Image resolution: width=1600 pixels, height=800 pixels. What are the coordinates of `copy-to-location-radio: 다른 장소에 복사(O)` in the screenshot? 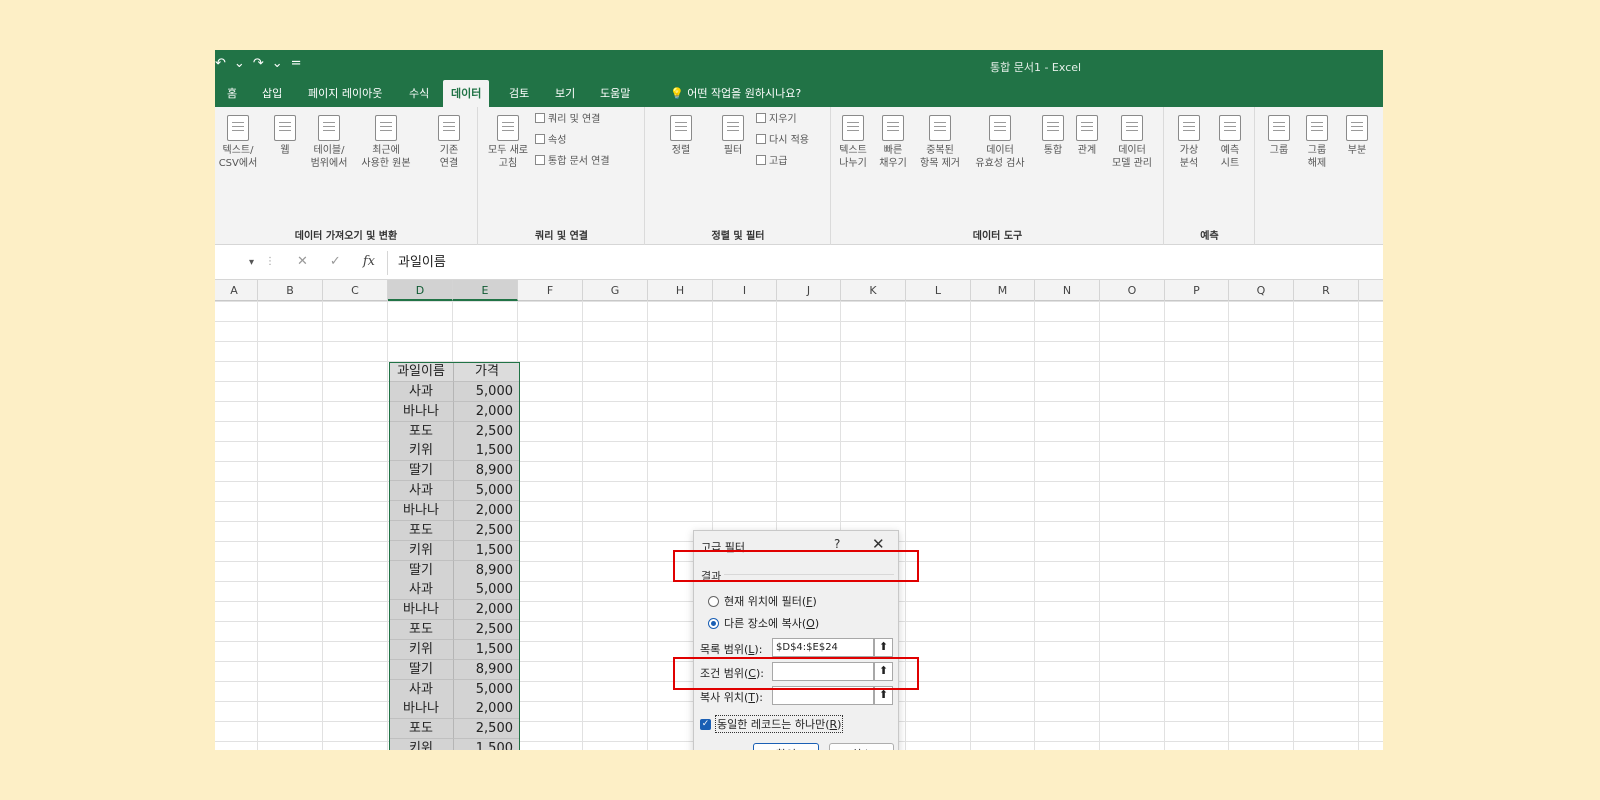 It's located at (763, 623).